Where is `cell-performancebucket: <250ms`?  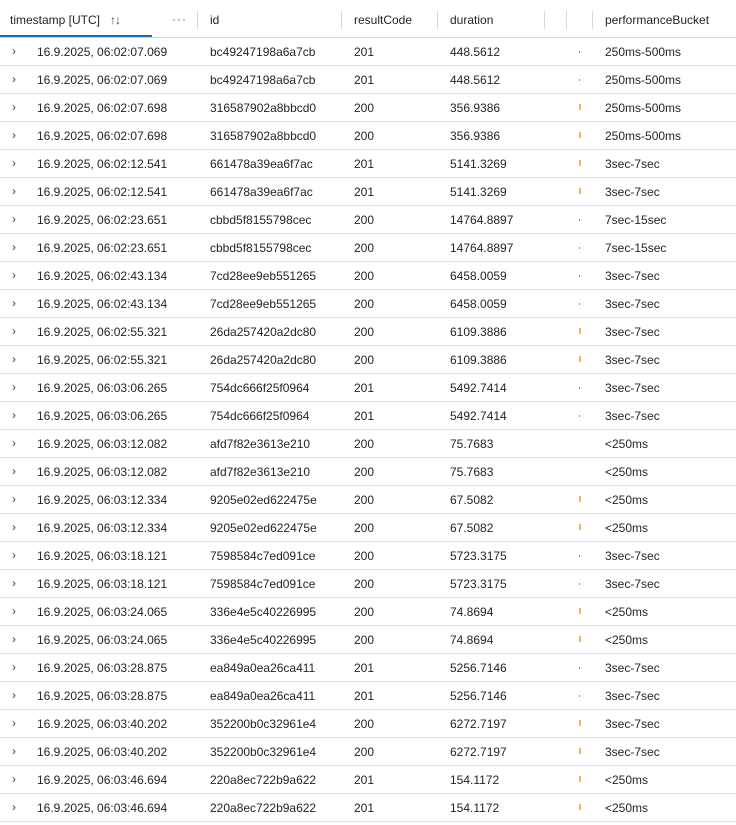
cell-performancebucket: <250ms is located at coordinates (627, 472).